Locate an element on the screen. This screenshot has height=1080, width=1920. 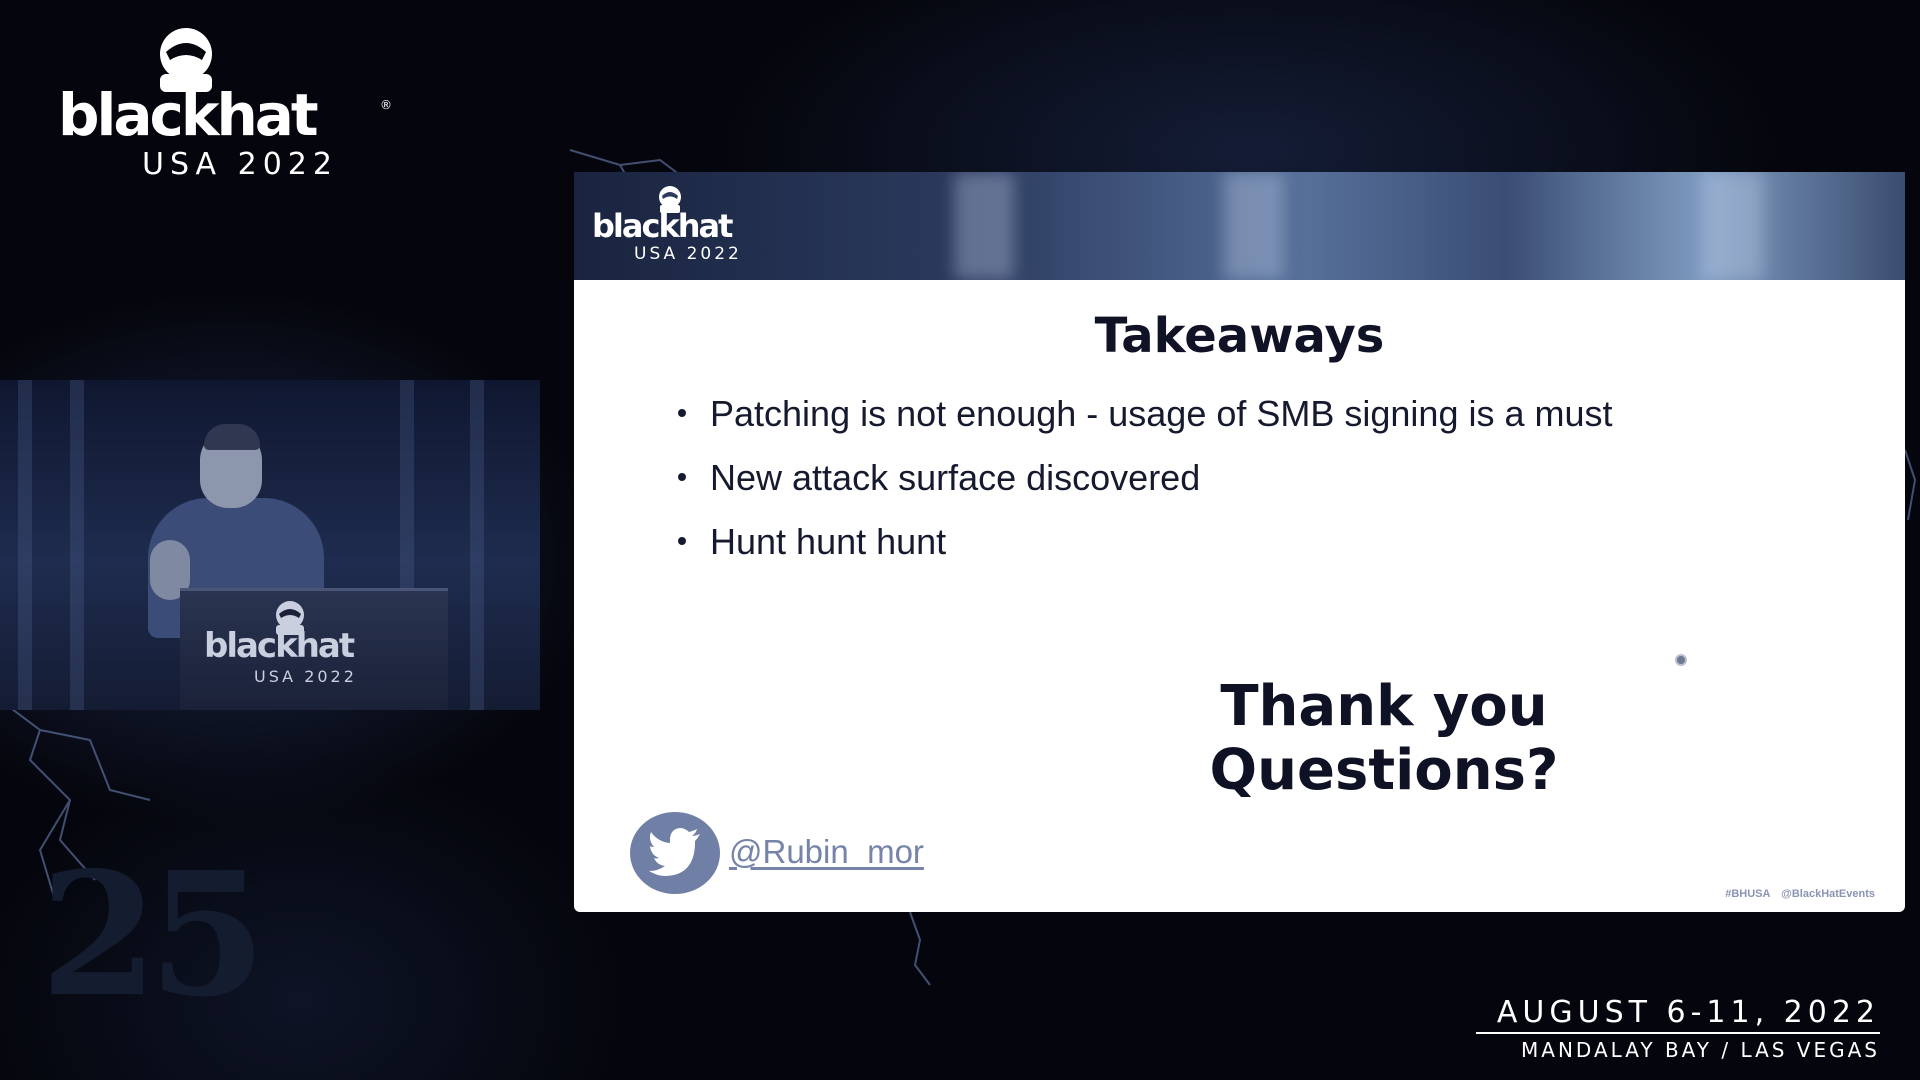
event-venue: MANDALAY BAY / LAS VEGAS is located at coordinates (1700, 1050).